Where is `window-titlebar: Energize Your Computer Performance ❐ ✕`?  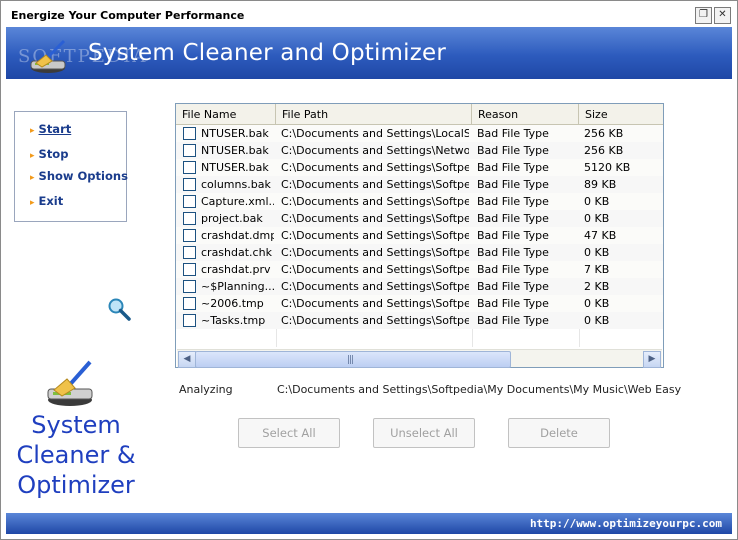 window-titlebar: Energize Your Computer Performance ❐ ✕ is located at coordinates (369, 14).